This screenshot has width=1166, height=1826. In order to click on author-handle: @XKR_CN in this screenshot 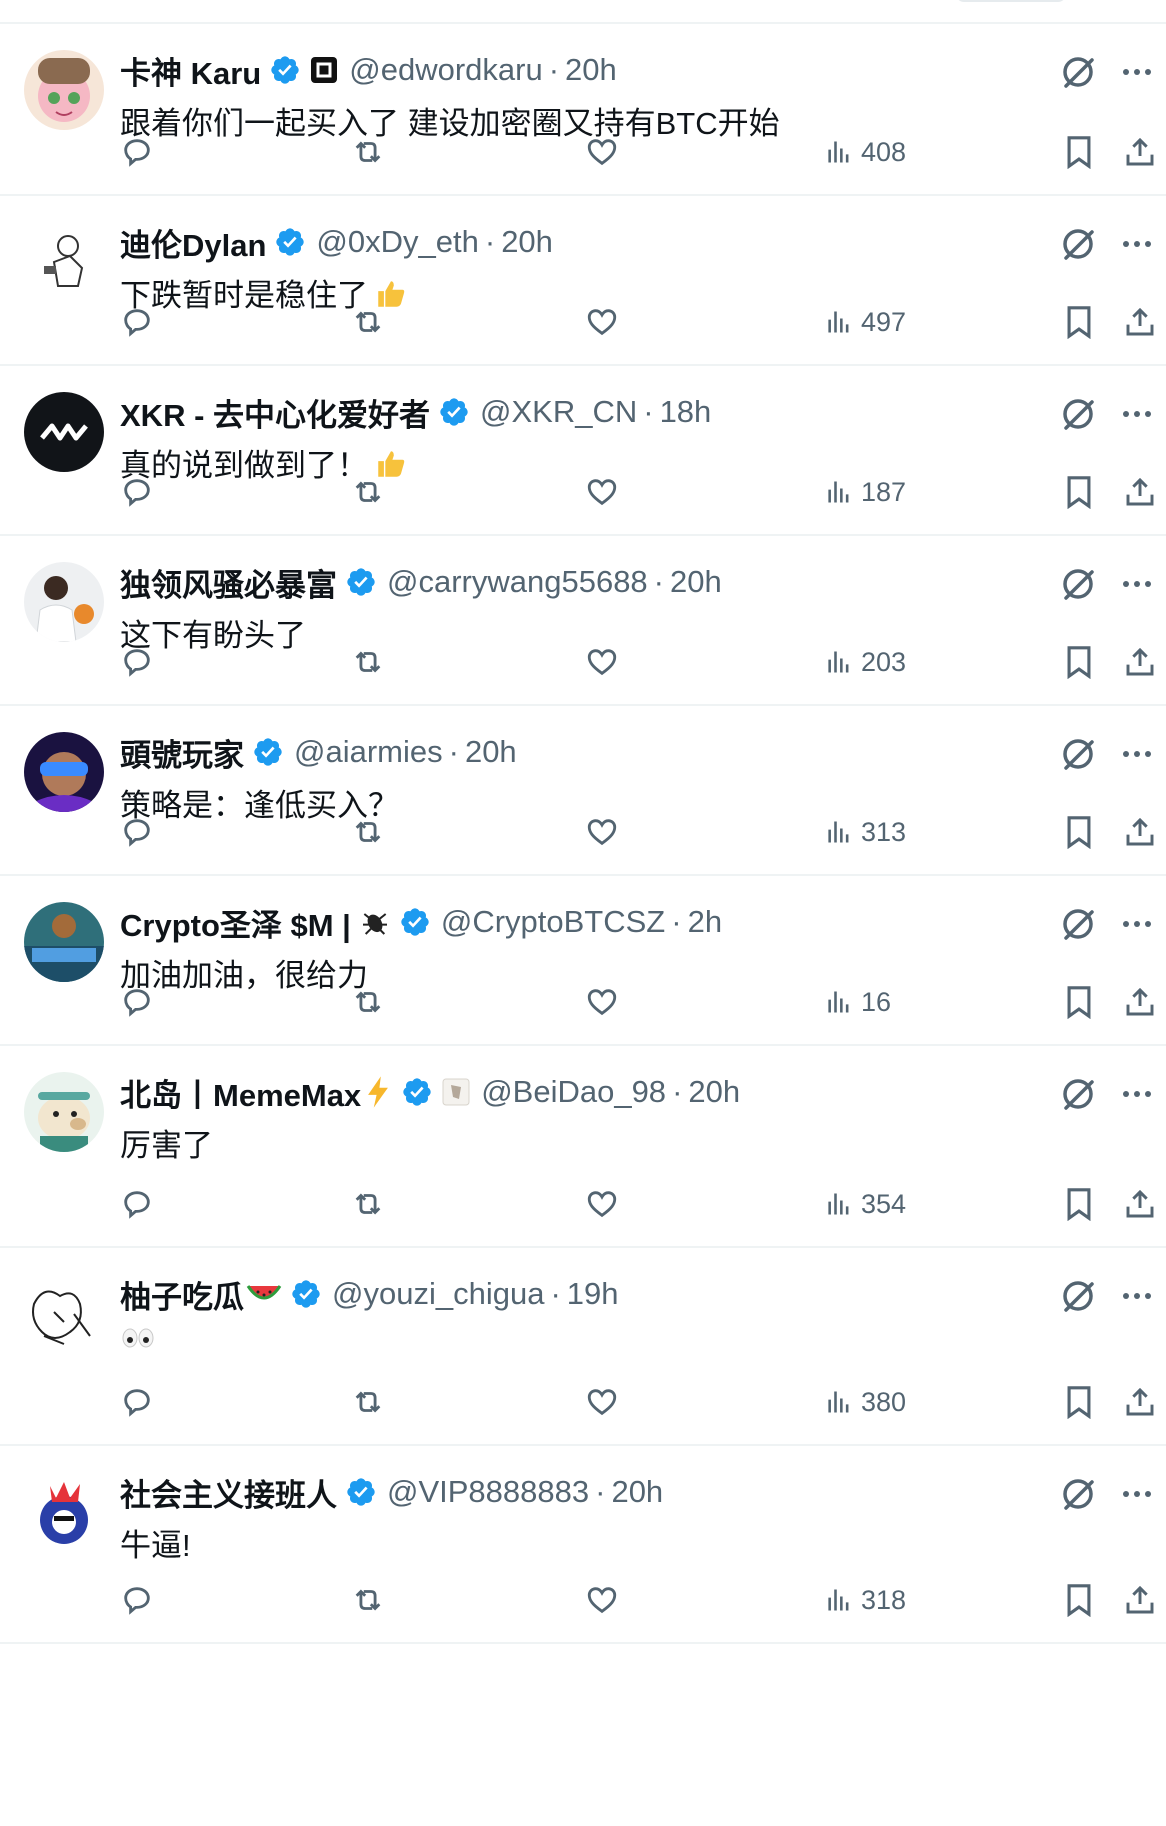, I will do `click(558, 412)`.